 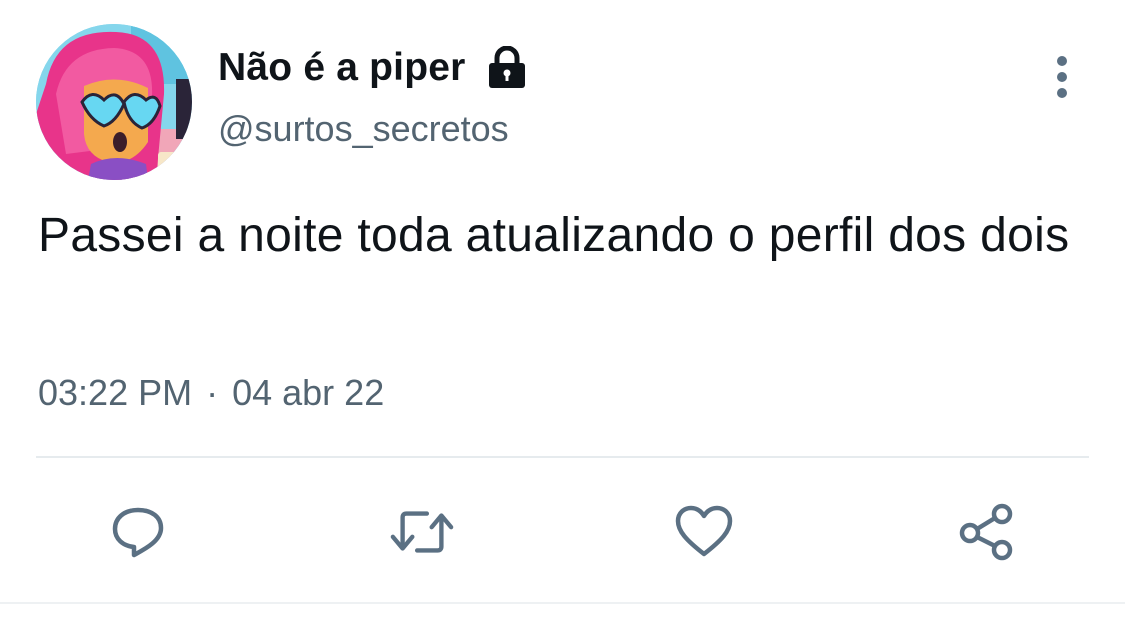 I want to click on reply-icon, so click(x=138, y=532).